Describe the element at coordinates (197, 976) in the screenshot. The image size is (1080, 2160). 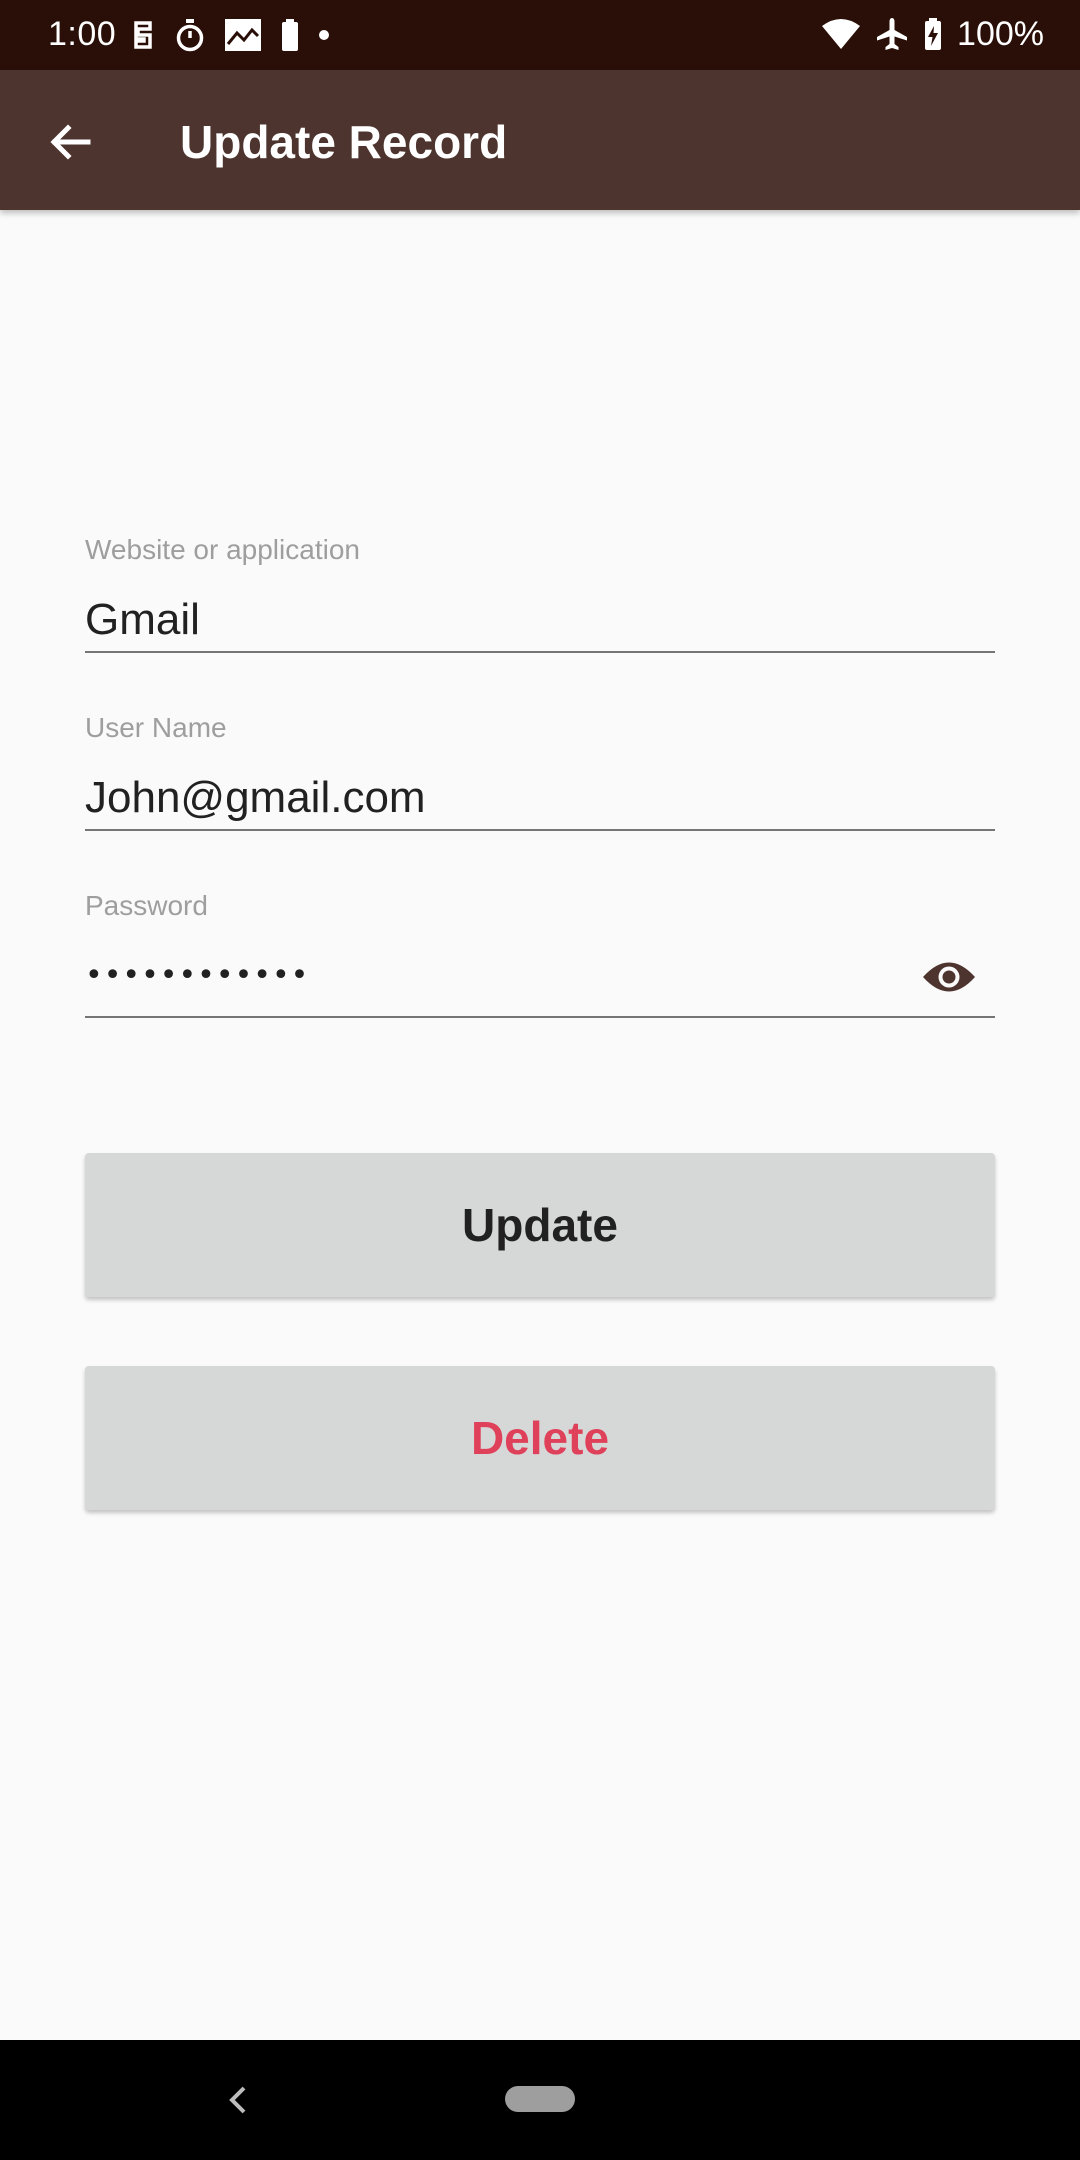
I see `password-input: ••••••••••••` at that location.